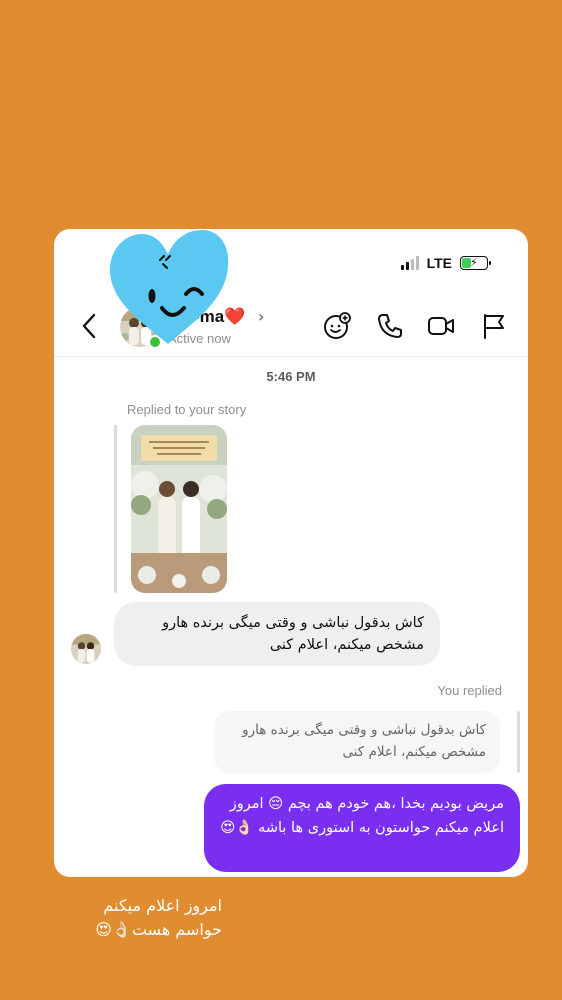 The height and width of the screenshot is (1000, 562). I want to click on flag-icon, so click(494, 326).